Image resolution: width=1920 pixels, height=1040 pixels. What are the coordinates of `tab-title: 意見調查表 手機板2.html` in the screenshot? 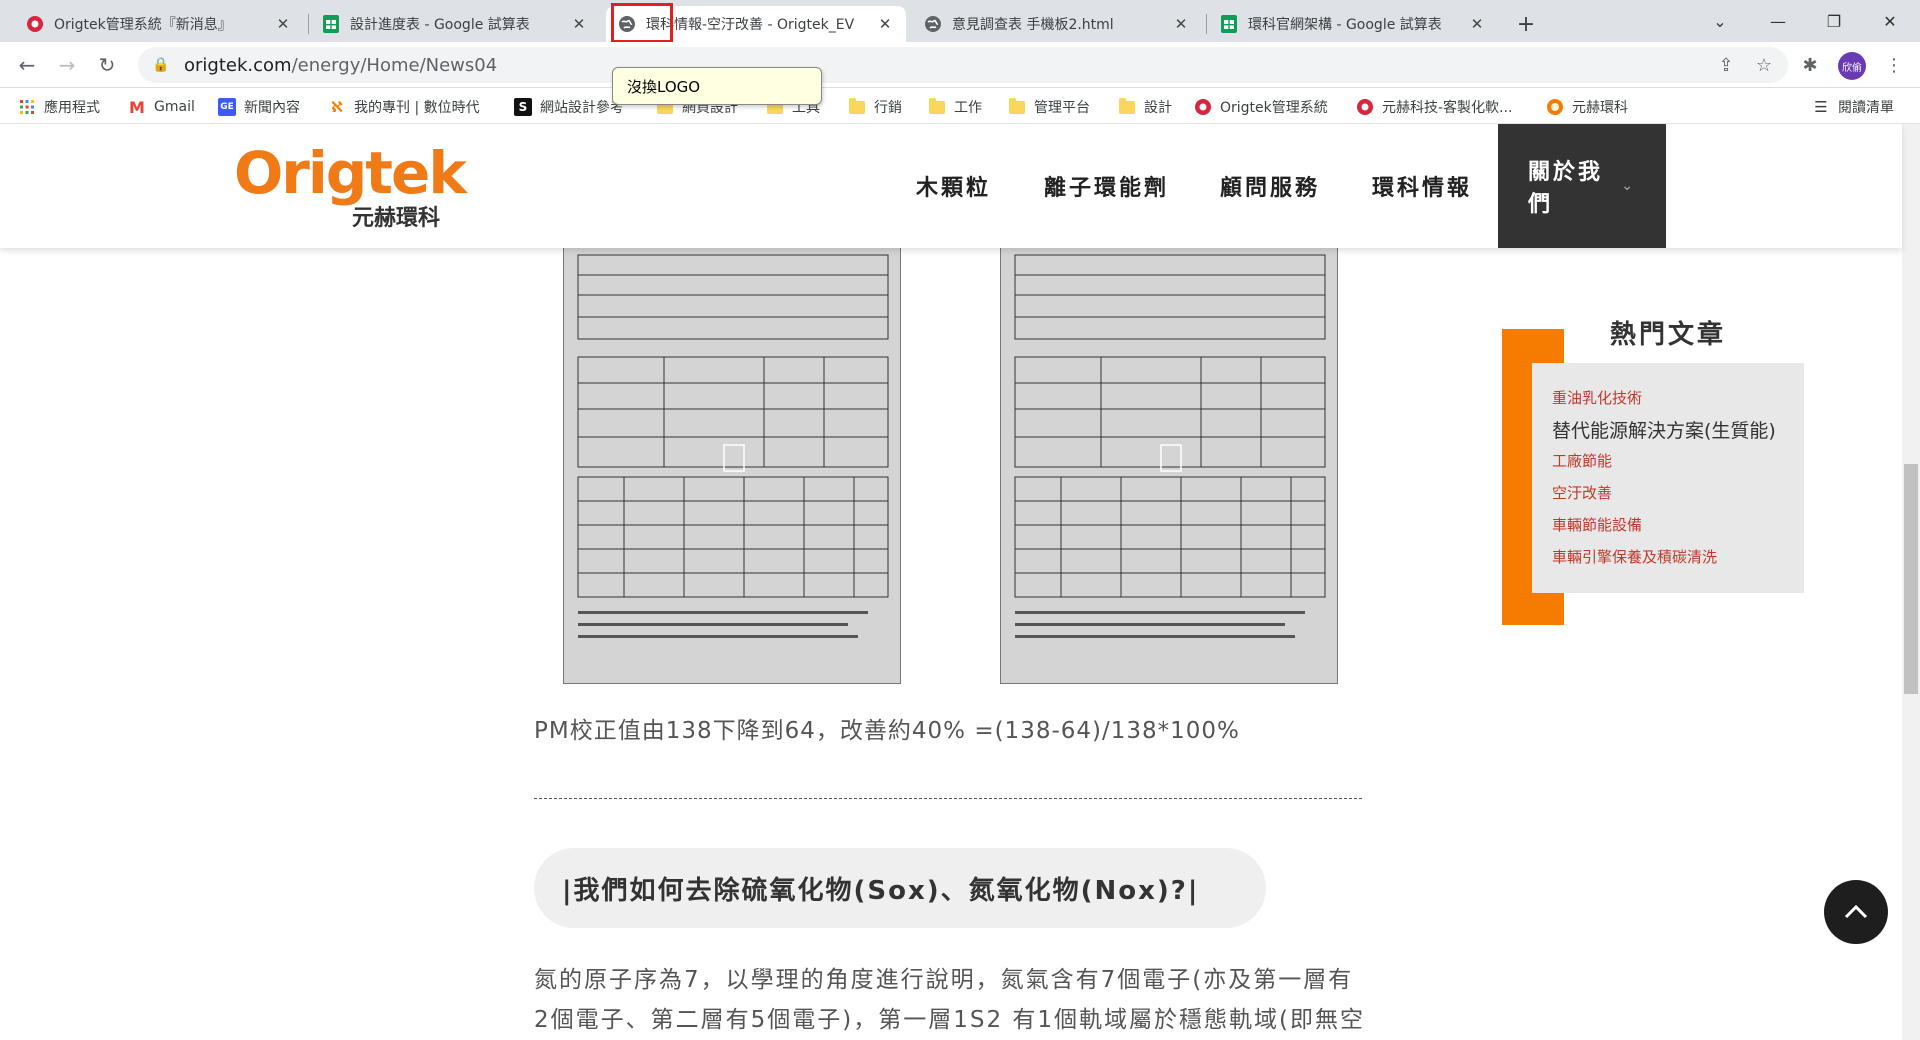 It's located at (1033, 25).